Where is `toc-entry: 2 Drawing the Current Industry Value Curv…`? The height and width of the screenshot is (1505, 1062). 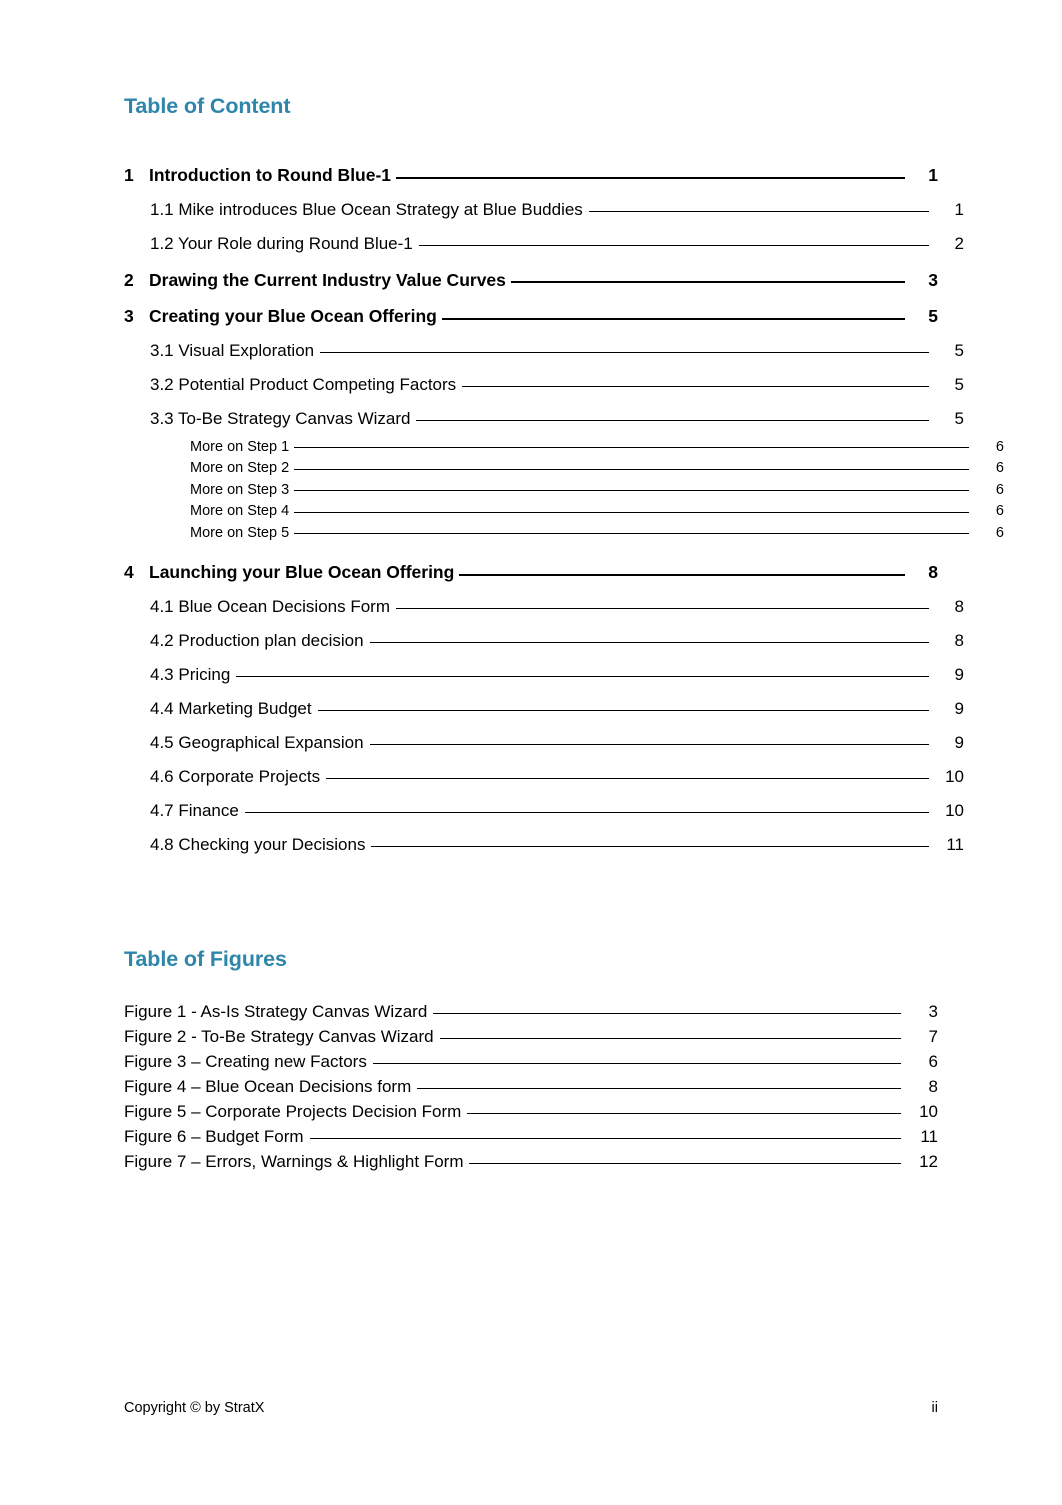
toc-entry: 2 Drawing the Current Industry Value Curv… is located at coordinates (531, 279).